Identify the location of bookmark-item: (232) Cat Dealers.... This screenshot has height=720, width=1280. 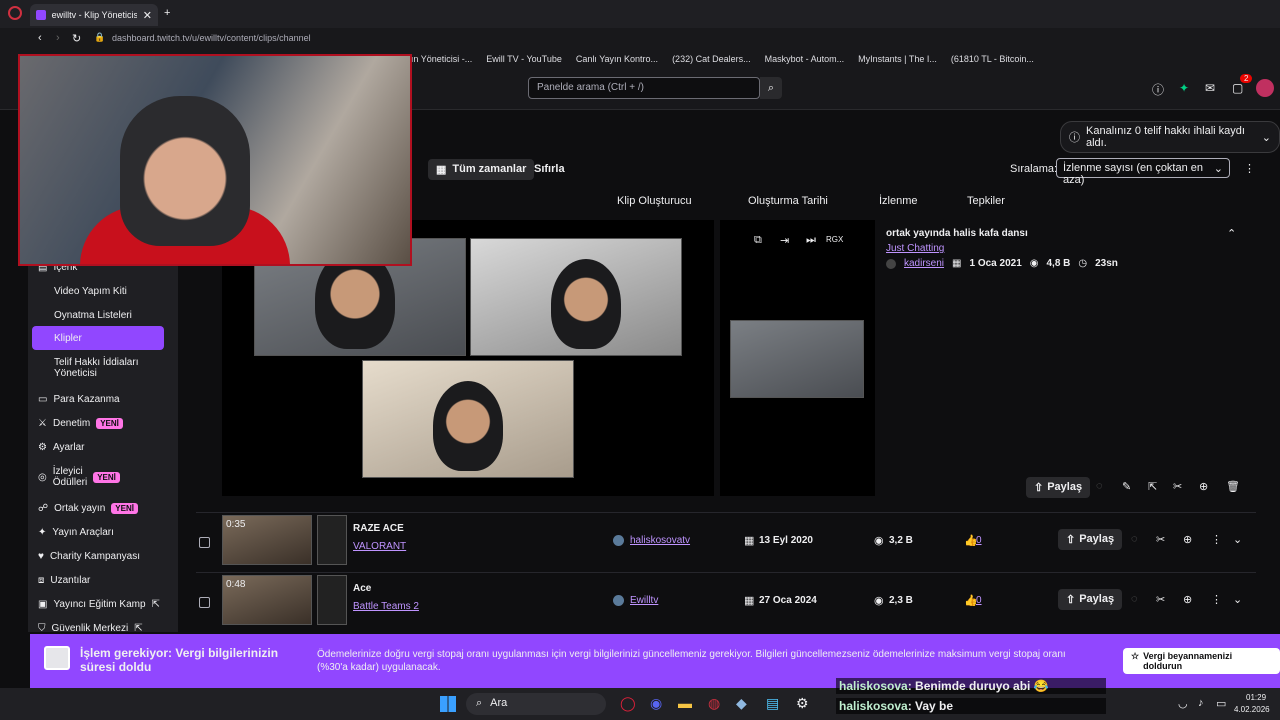
(711, 59).